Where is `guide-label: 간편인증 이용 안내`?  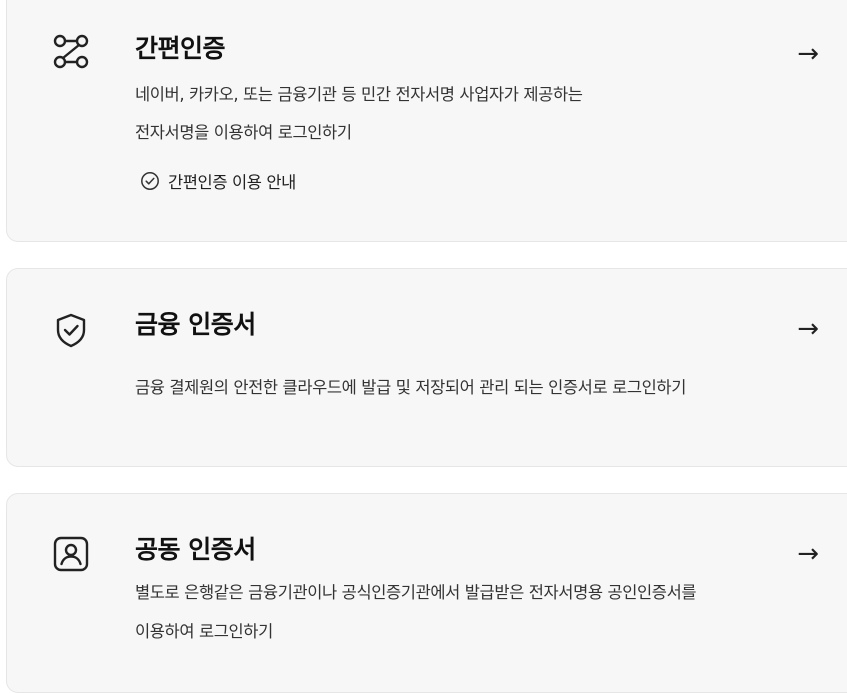
guide-label: 간편인증 이용 안내 is located at coordinates (232, 182).